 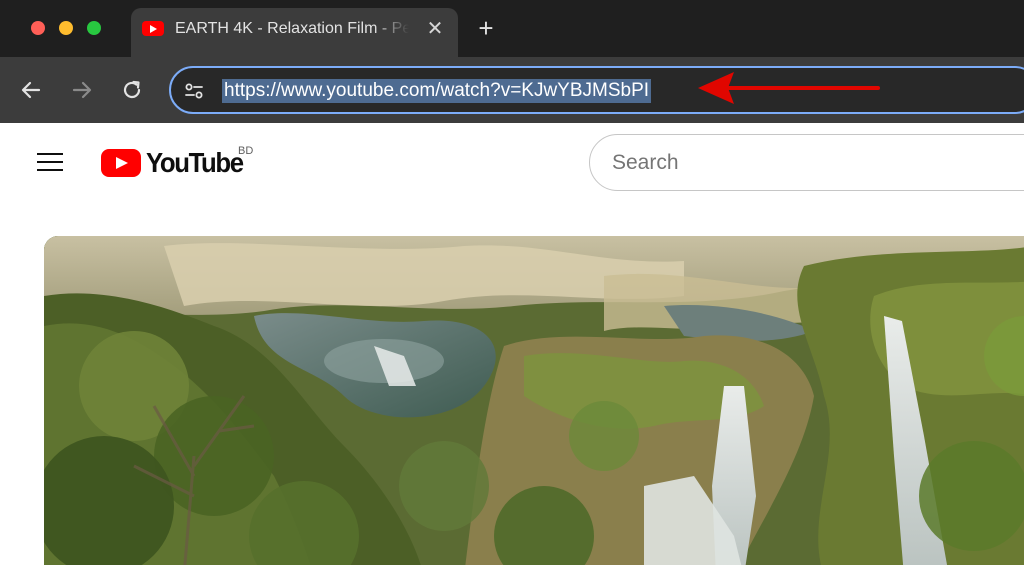 I want to click on youtube-favicon-icon, so click(x=153, y=28).